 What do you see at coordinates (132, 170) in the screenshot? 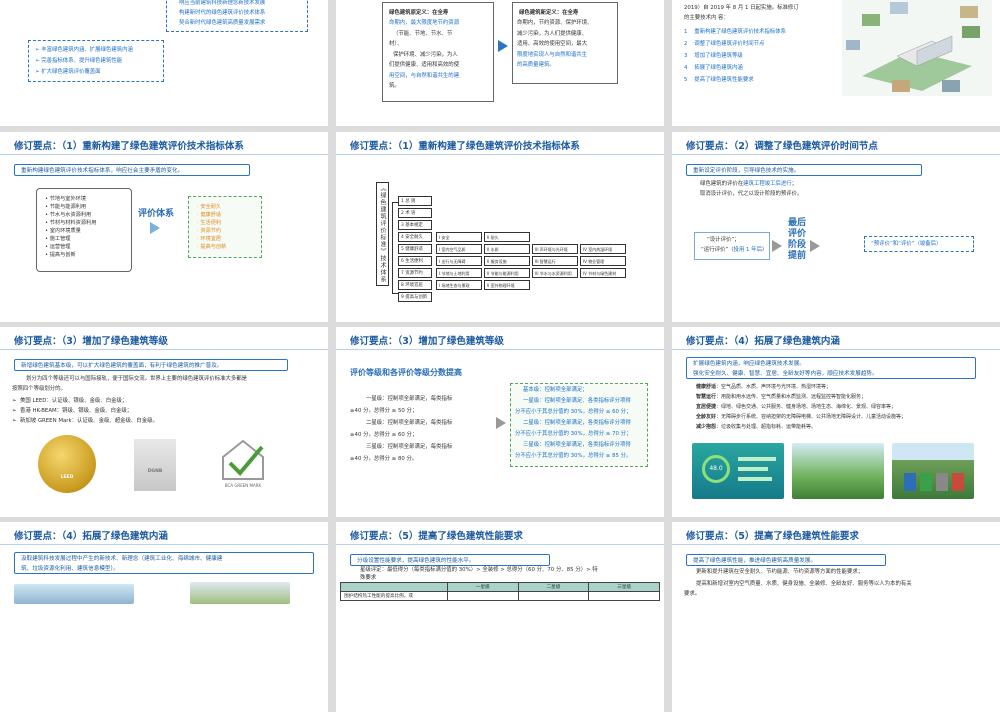
I see `slide-banner: 重新构建绿色建筑评价技术指标体系，响应社会主要矛盾的变化。` at bounding box center [132, 170].